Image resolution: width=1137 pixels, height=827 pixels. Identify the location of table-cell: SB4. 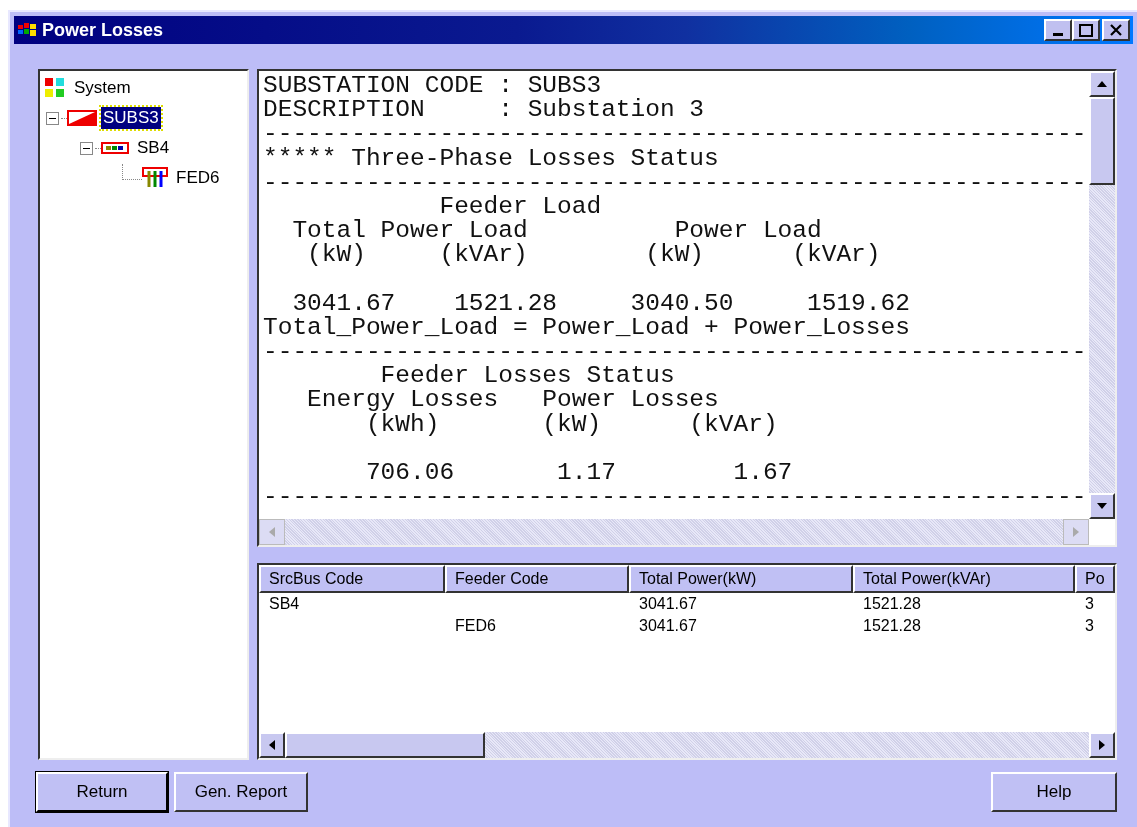
(284, 603).